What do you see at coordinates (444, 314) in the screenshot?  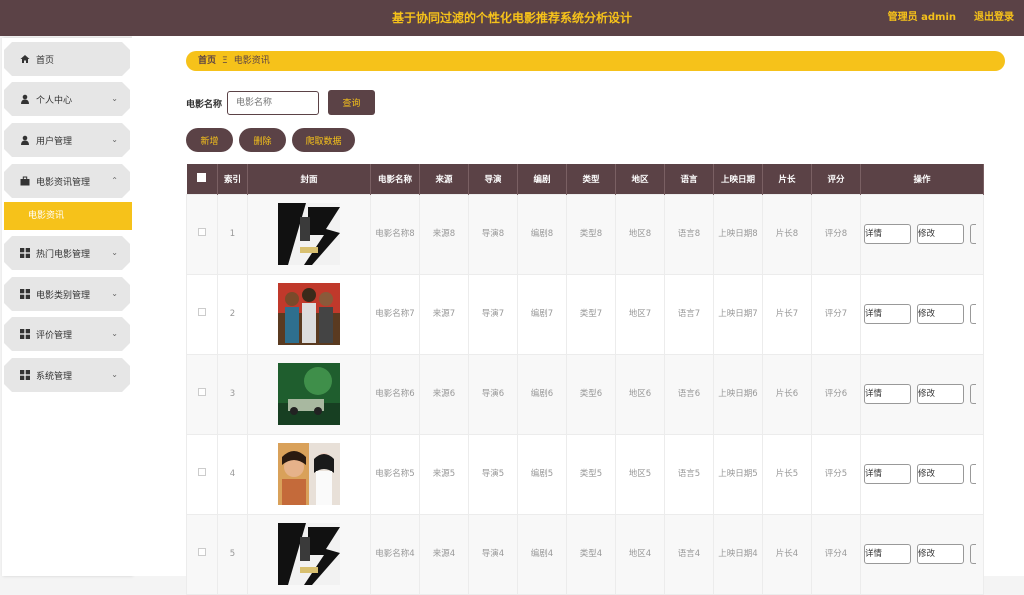 I see `cell-source: 来源7` at bounding box center [444, 314].